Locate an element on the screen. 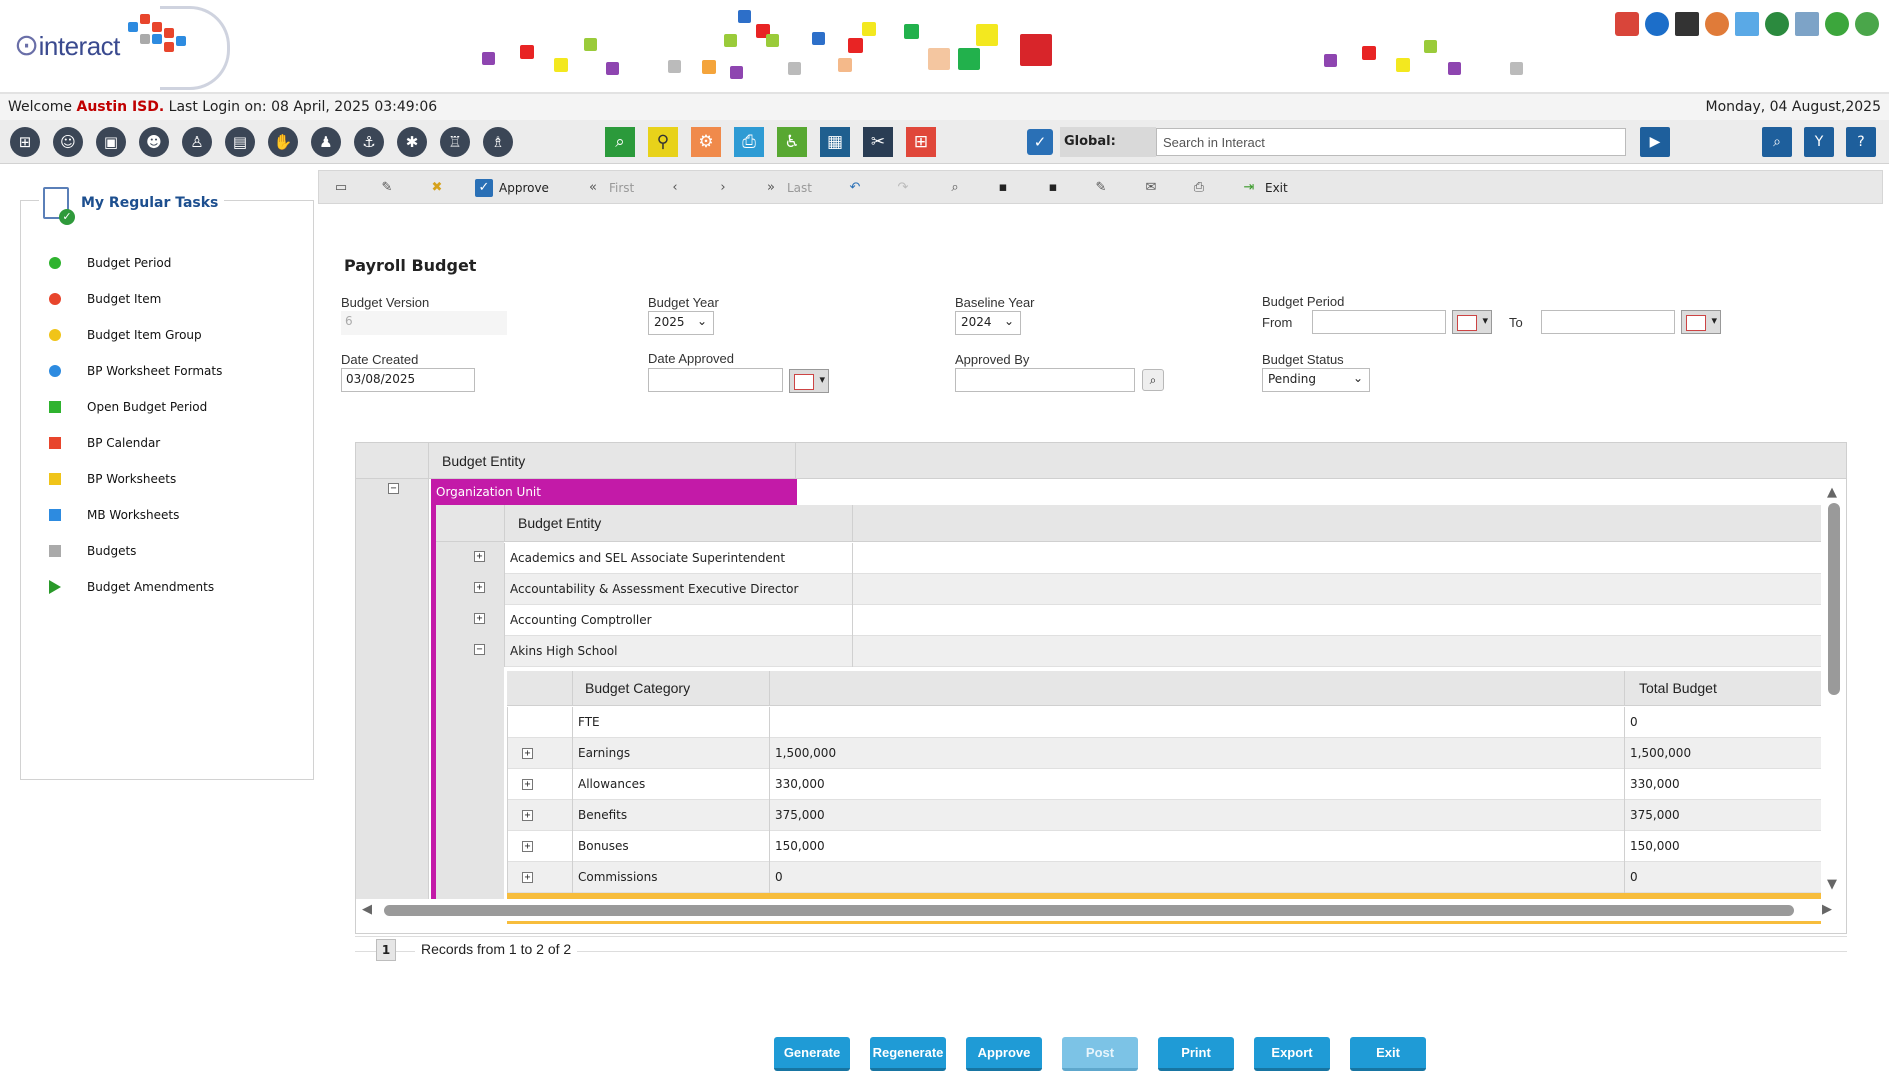  task-item-bp-worksheet-formats: BP Worksheet Formats is located at coordinates (135, 371).